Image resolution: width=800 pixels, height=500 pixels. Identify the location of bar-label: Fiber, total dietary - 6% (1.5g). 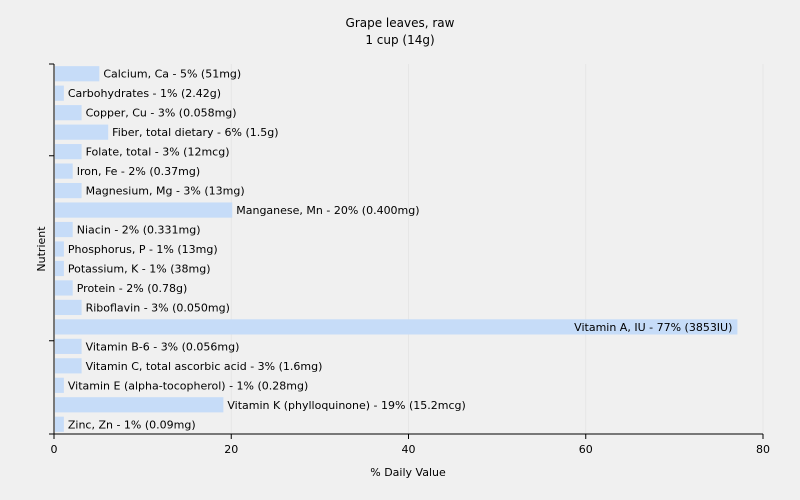
(195, 132).